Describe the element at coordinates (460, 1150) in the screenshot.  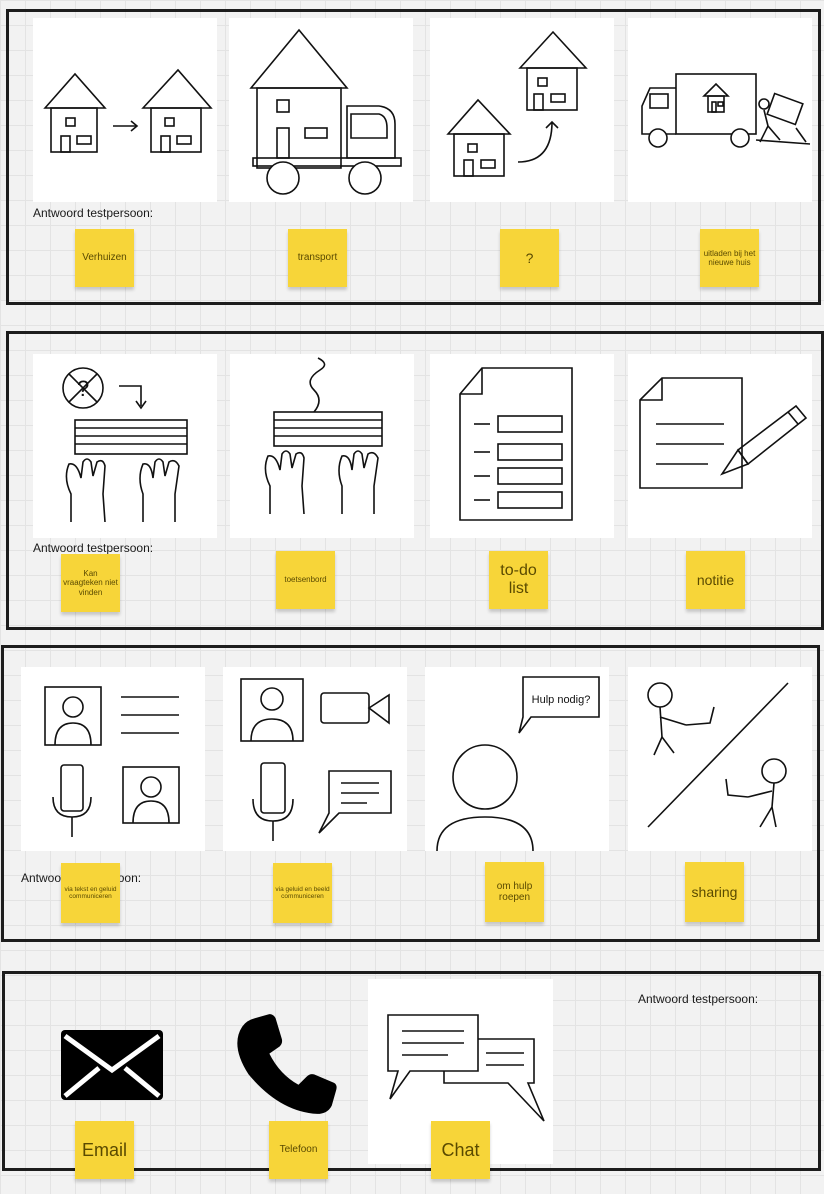
I see `sticky-note: Chat` at that location.